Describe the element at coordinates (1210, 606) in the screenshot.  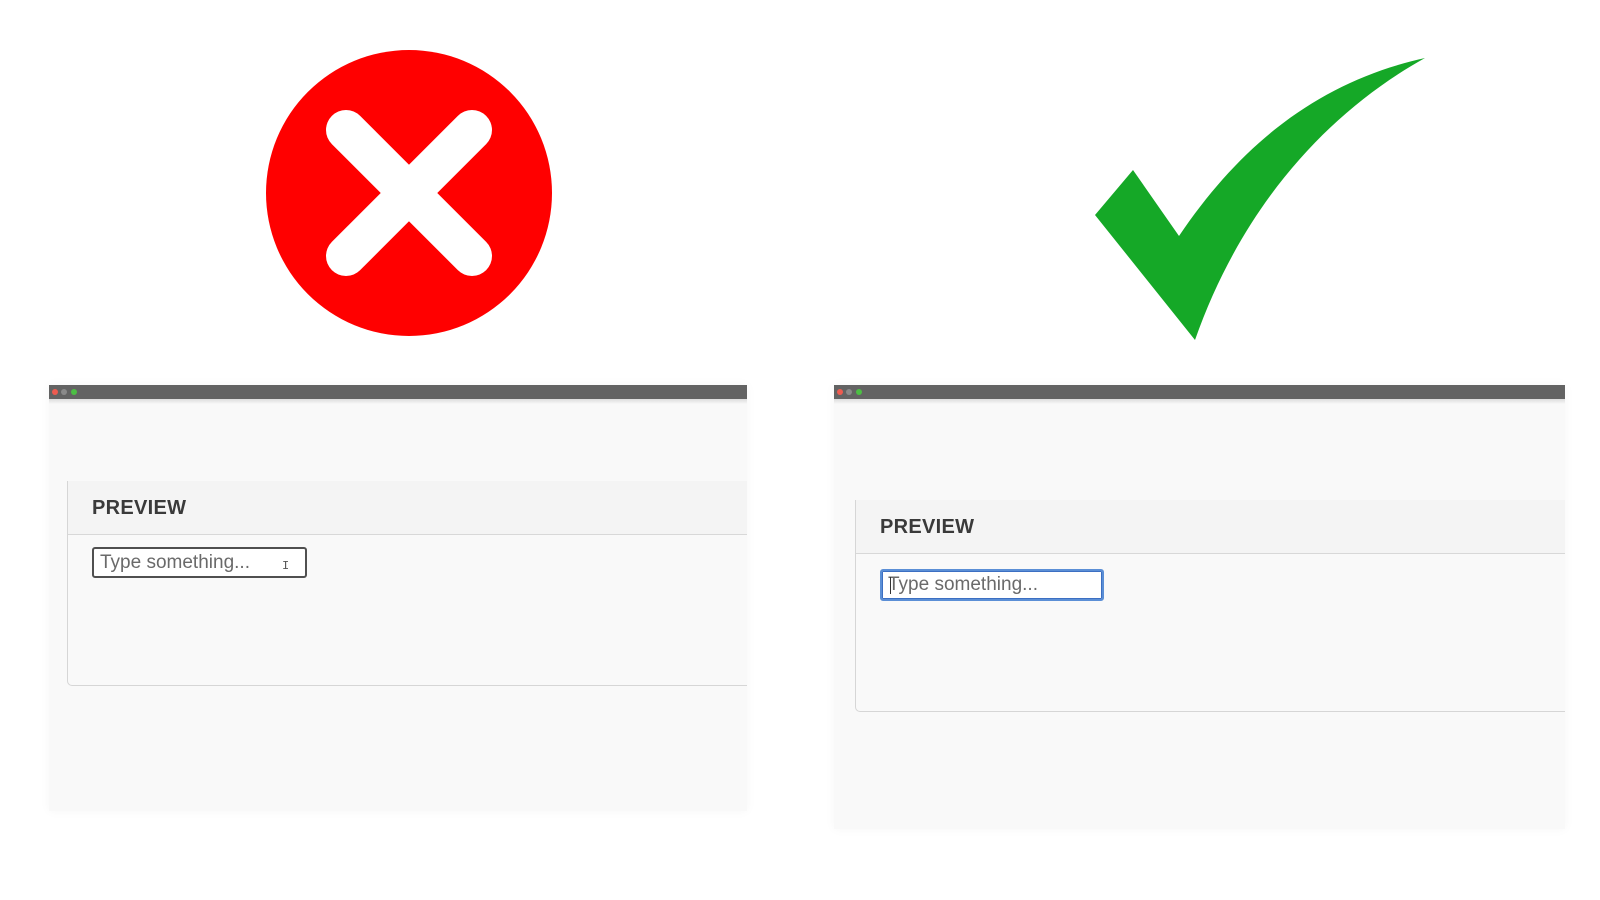
I see `preview-panel: PREVIEW` at that location.